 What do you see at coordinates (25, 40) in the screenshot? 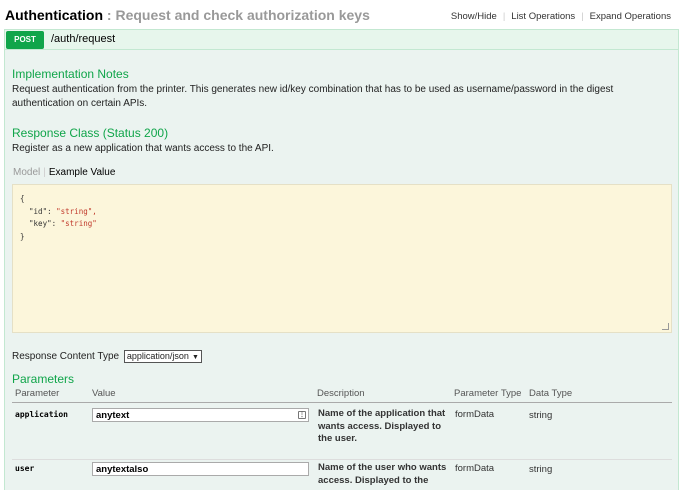
I see `method-badge: POST` at bounding box center [25, 40].